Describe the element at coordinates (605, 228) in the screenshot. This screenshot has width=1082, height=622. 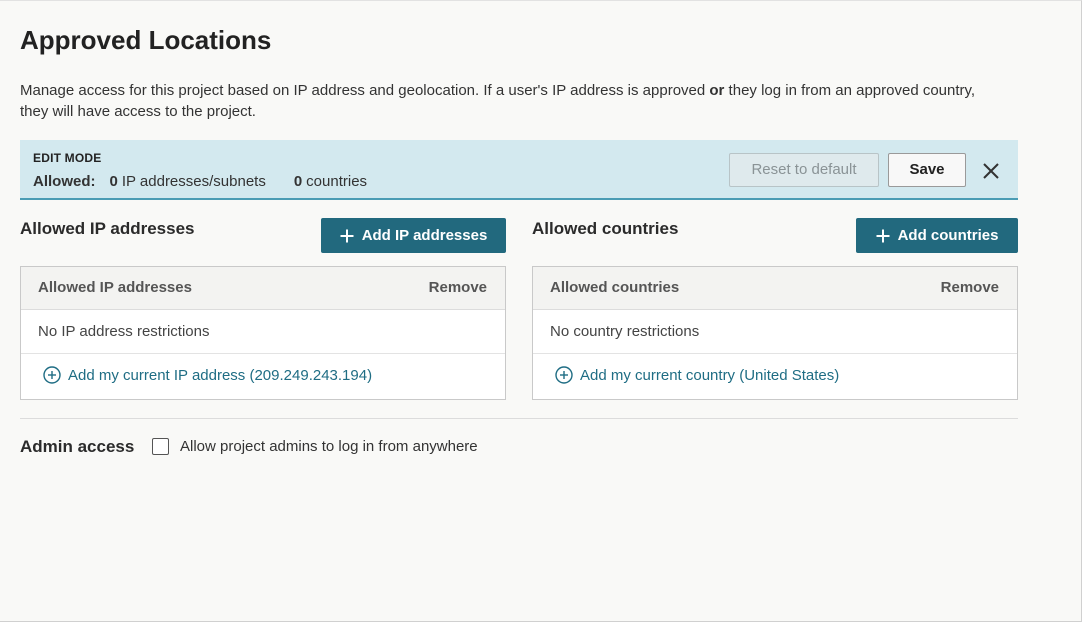
I see `country-section-heading: Allowed countries` at that location.